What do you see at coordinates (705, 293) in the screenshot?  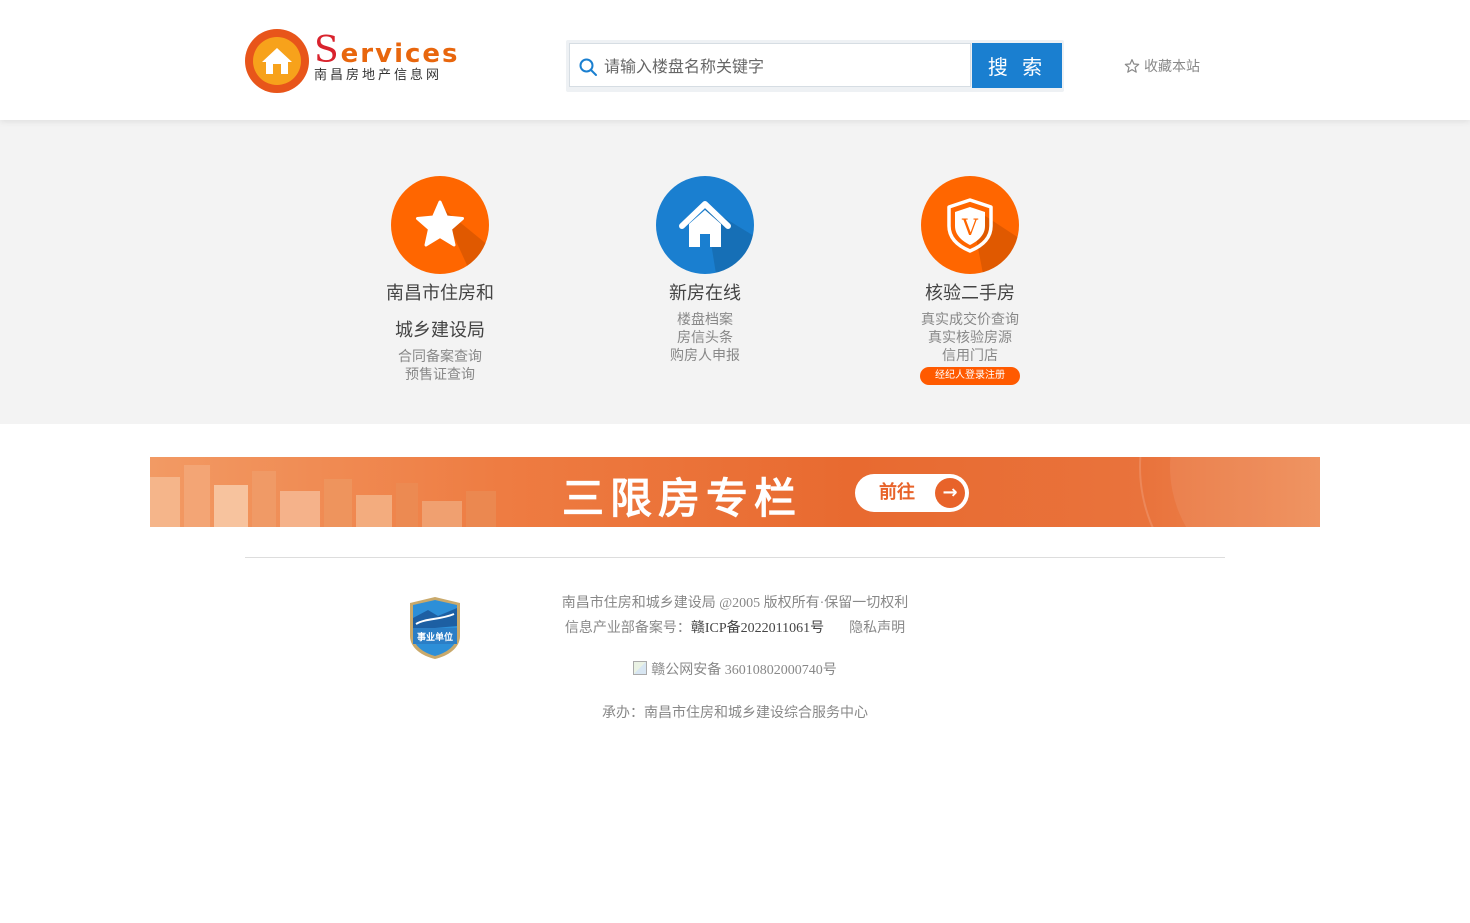 I see `service-title: 新房在线` at bounding box center [705, 293].